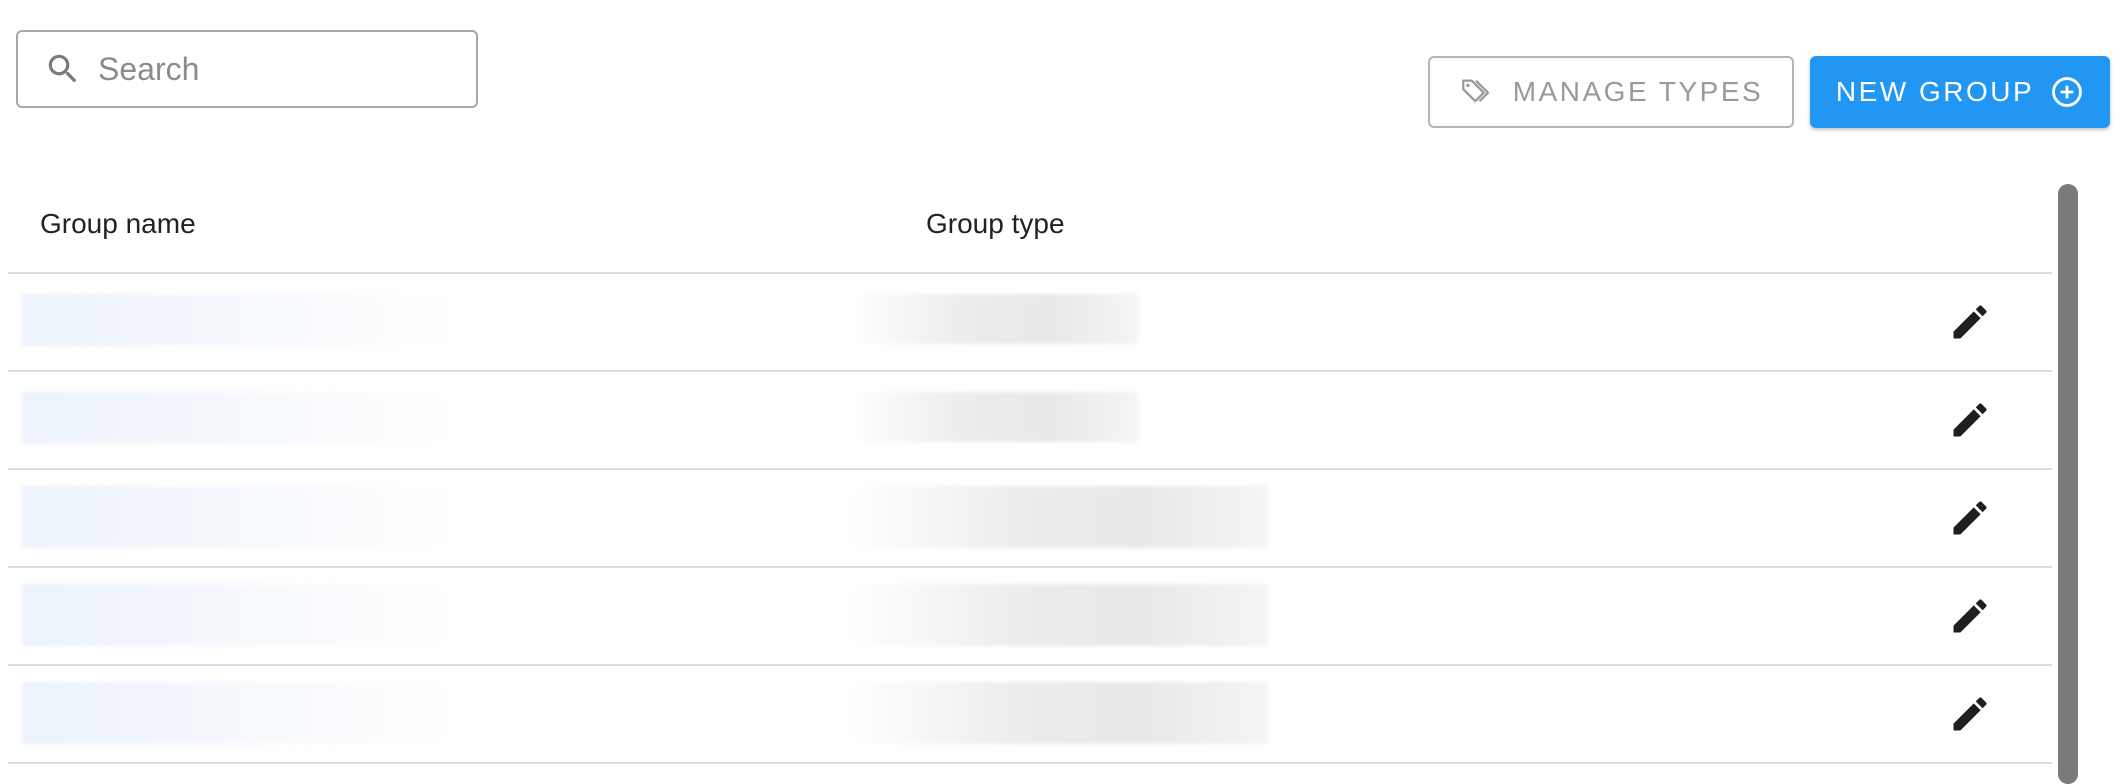 This screenshot has width=2124, height=784. I want to click on search-icon, so click(62, 68).